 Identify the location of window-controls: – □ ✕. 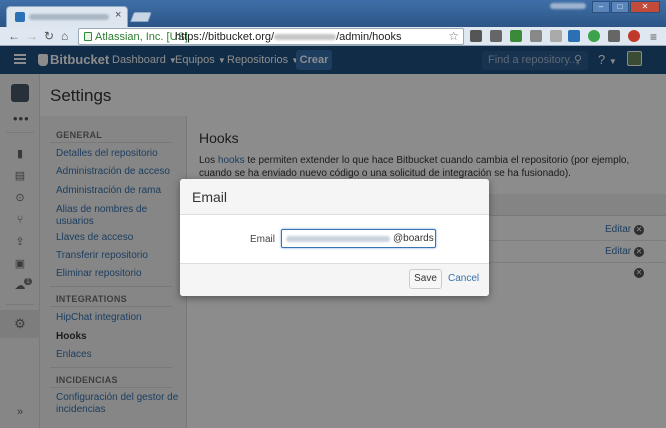
(626, 8).